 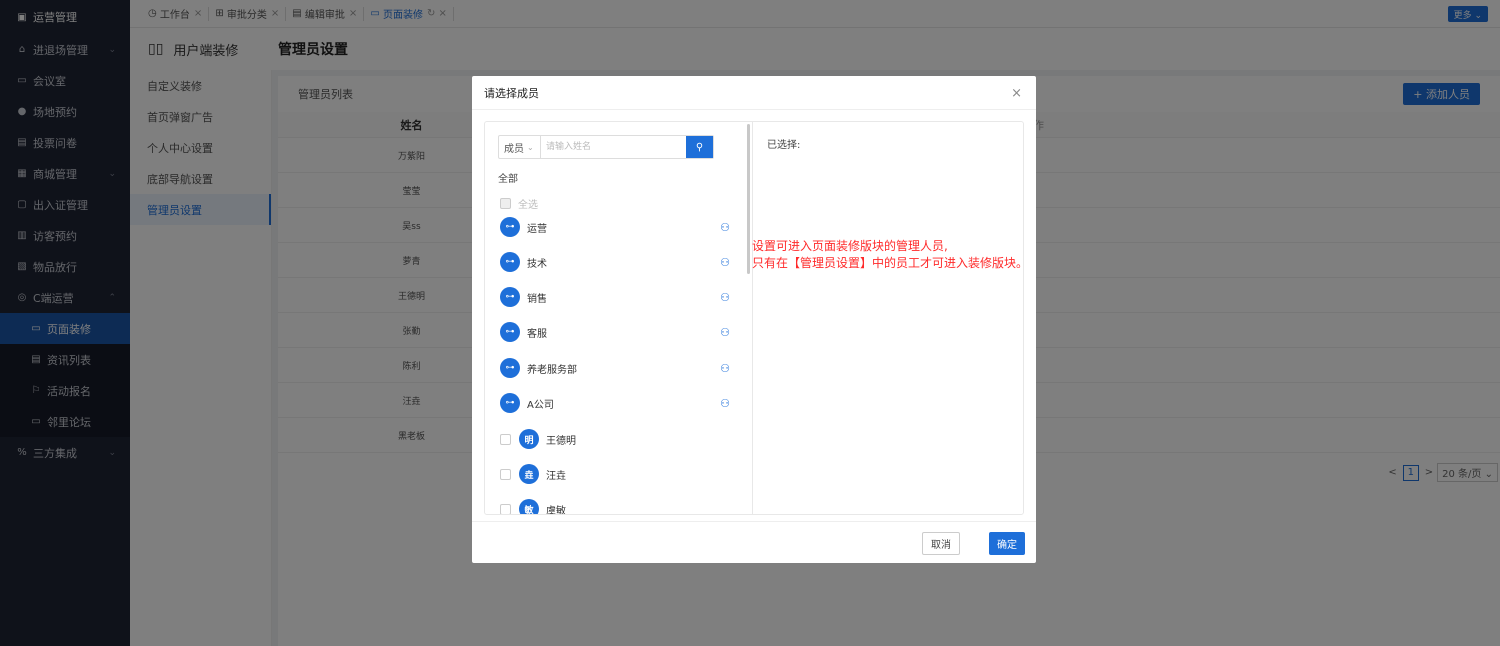 What do you see at coordinates (615, 332) in the screenshot?
I see `department-item: ⊶ 客服 ⚇` at bounding box center [615, 332].